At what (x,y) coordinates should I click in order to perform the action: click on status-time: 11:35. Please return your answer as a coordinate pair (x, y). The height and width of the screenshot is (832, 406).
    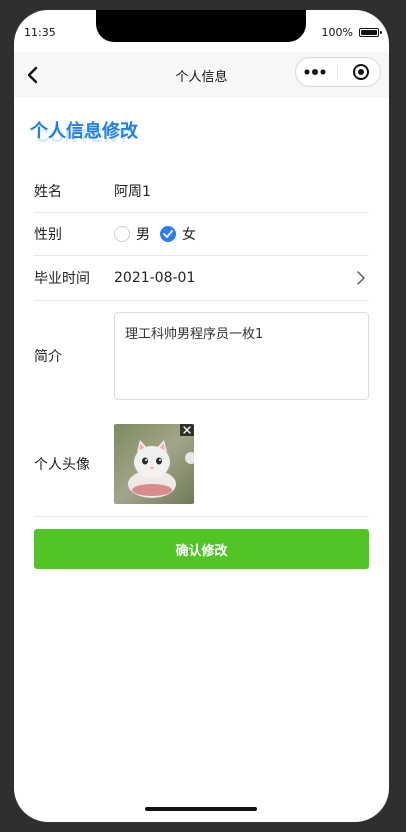
    Looking at the image, I should click on (40, 32).